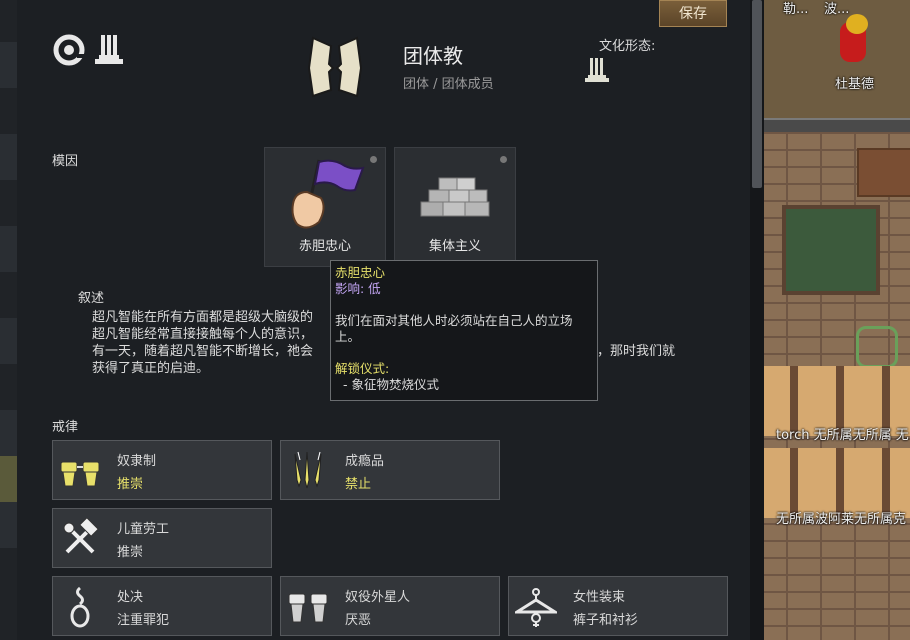  I want to click on ideoligion-title: 团体教, so click(433, 56).